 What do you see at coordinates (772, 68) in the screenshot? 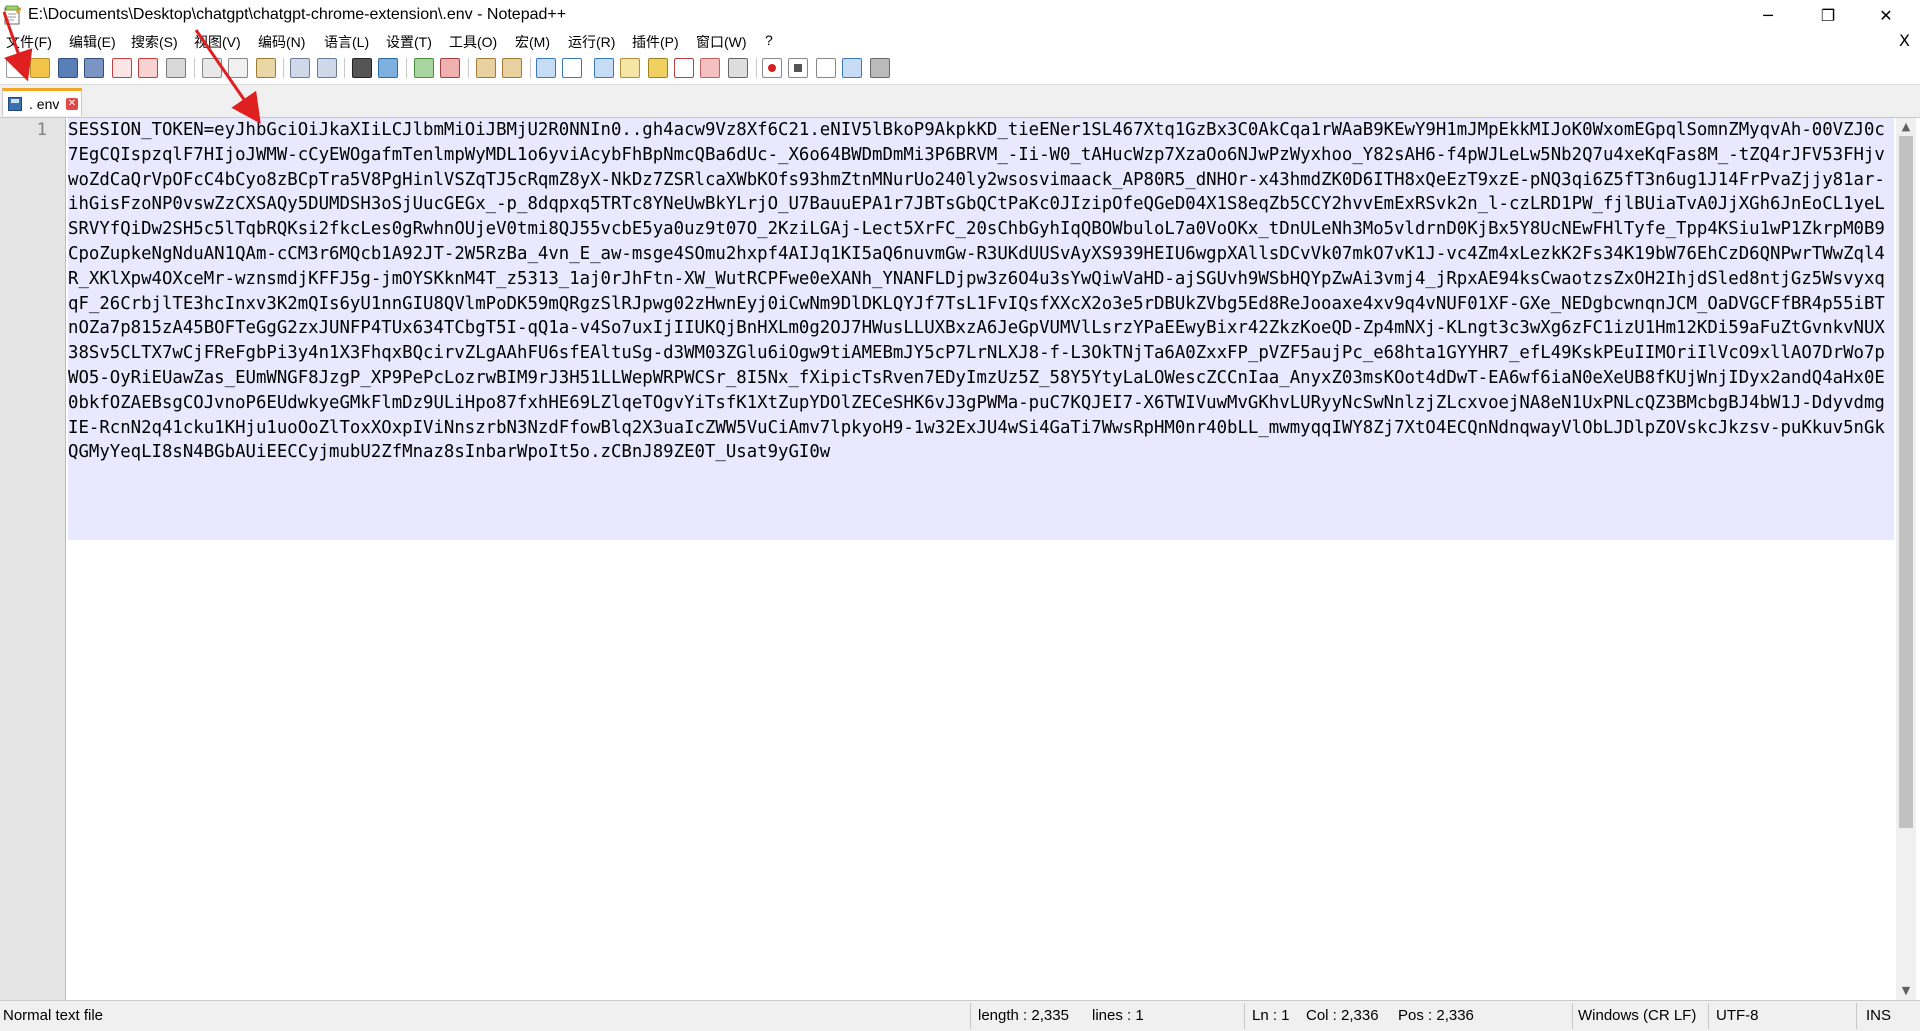
I see `record-macro-icon` at bounding box center [772, 68].